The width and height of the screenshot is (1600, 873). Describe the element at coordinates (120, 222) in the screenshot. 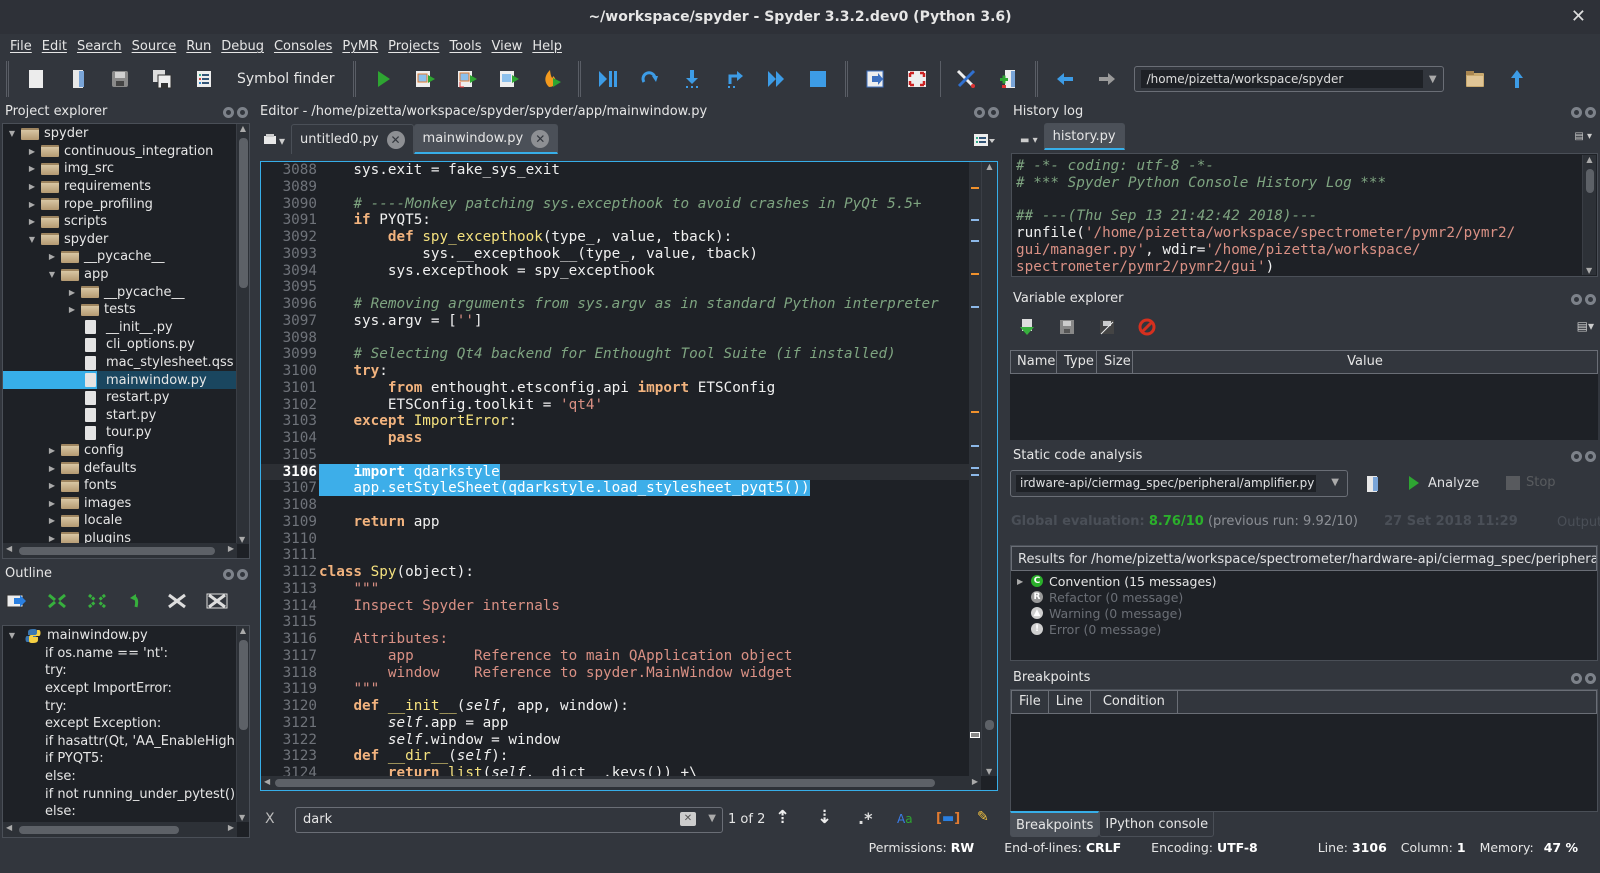

I see `tree-item: ▶ scripts` at that location.